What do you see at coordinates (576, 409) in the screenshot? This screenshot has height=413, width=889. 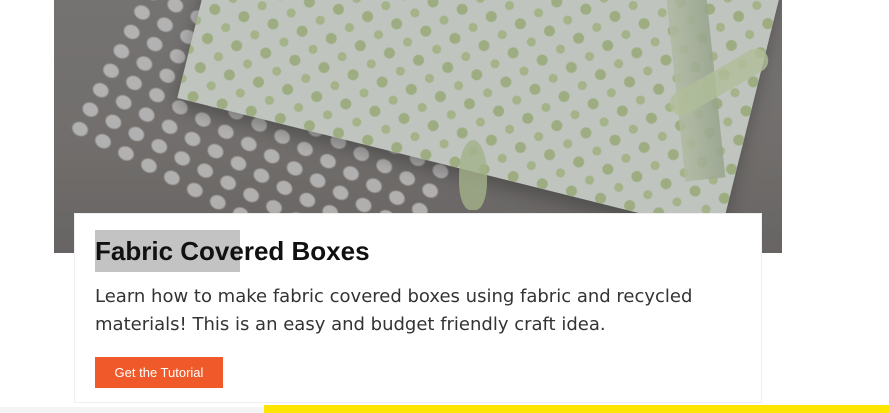 I see `footer-accent-bar` at bounding box center [576, 409].